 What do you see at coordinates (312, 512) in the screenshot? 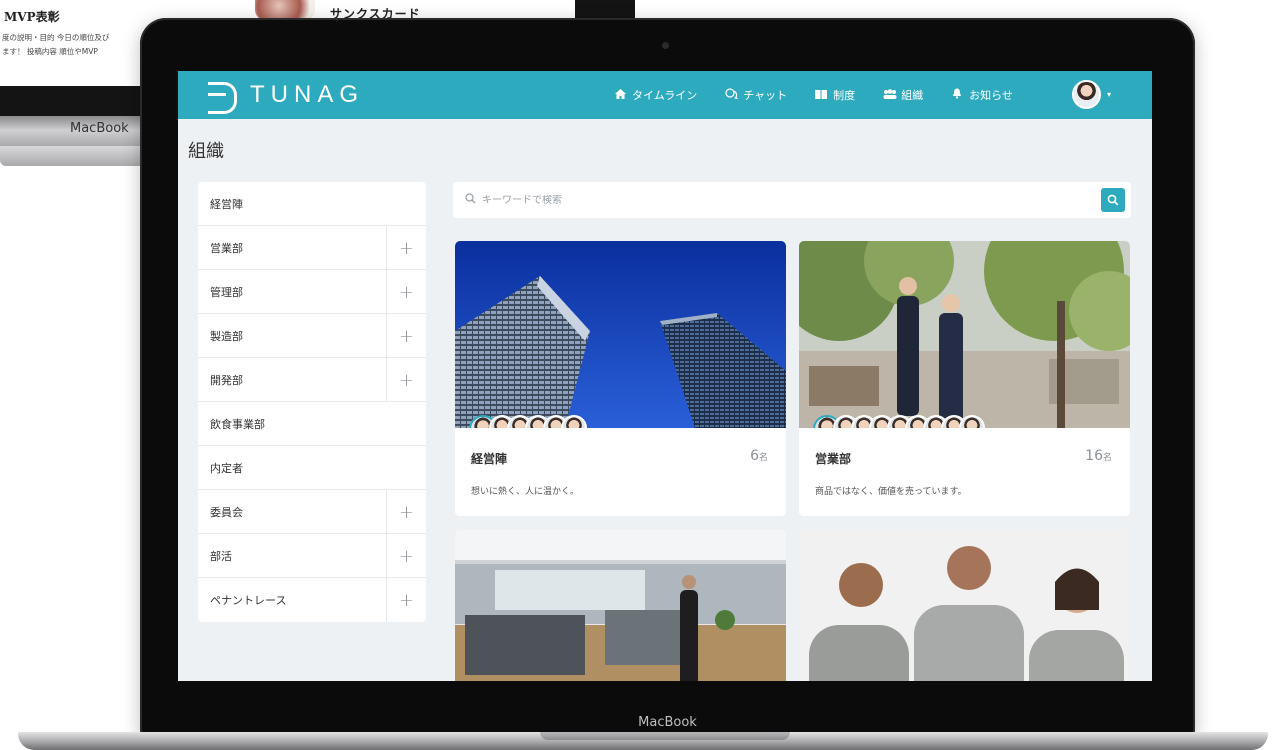
I see `sidebar-item-committee: 委員会 +` at bounding box center [312, 512].